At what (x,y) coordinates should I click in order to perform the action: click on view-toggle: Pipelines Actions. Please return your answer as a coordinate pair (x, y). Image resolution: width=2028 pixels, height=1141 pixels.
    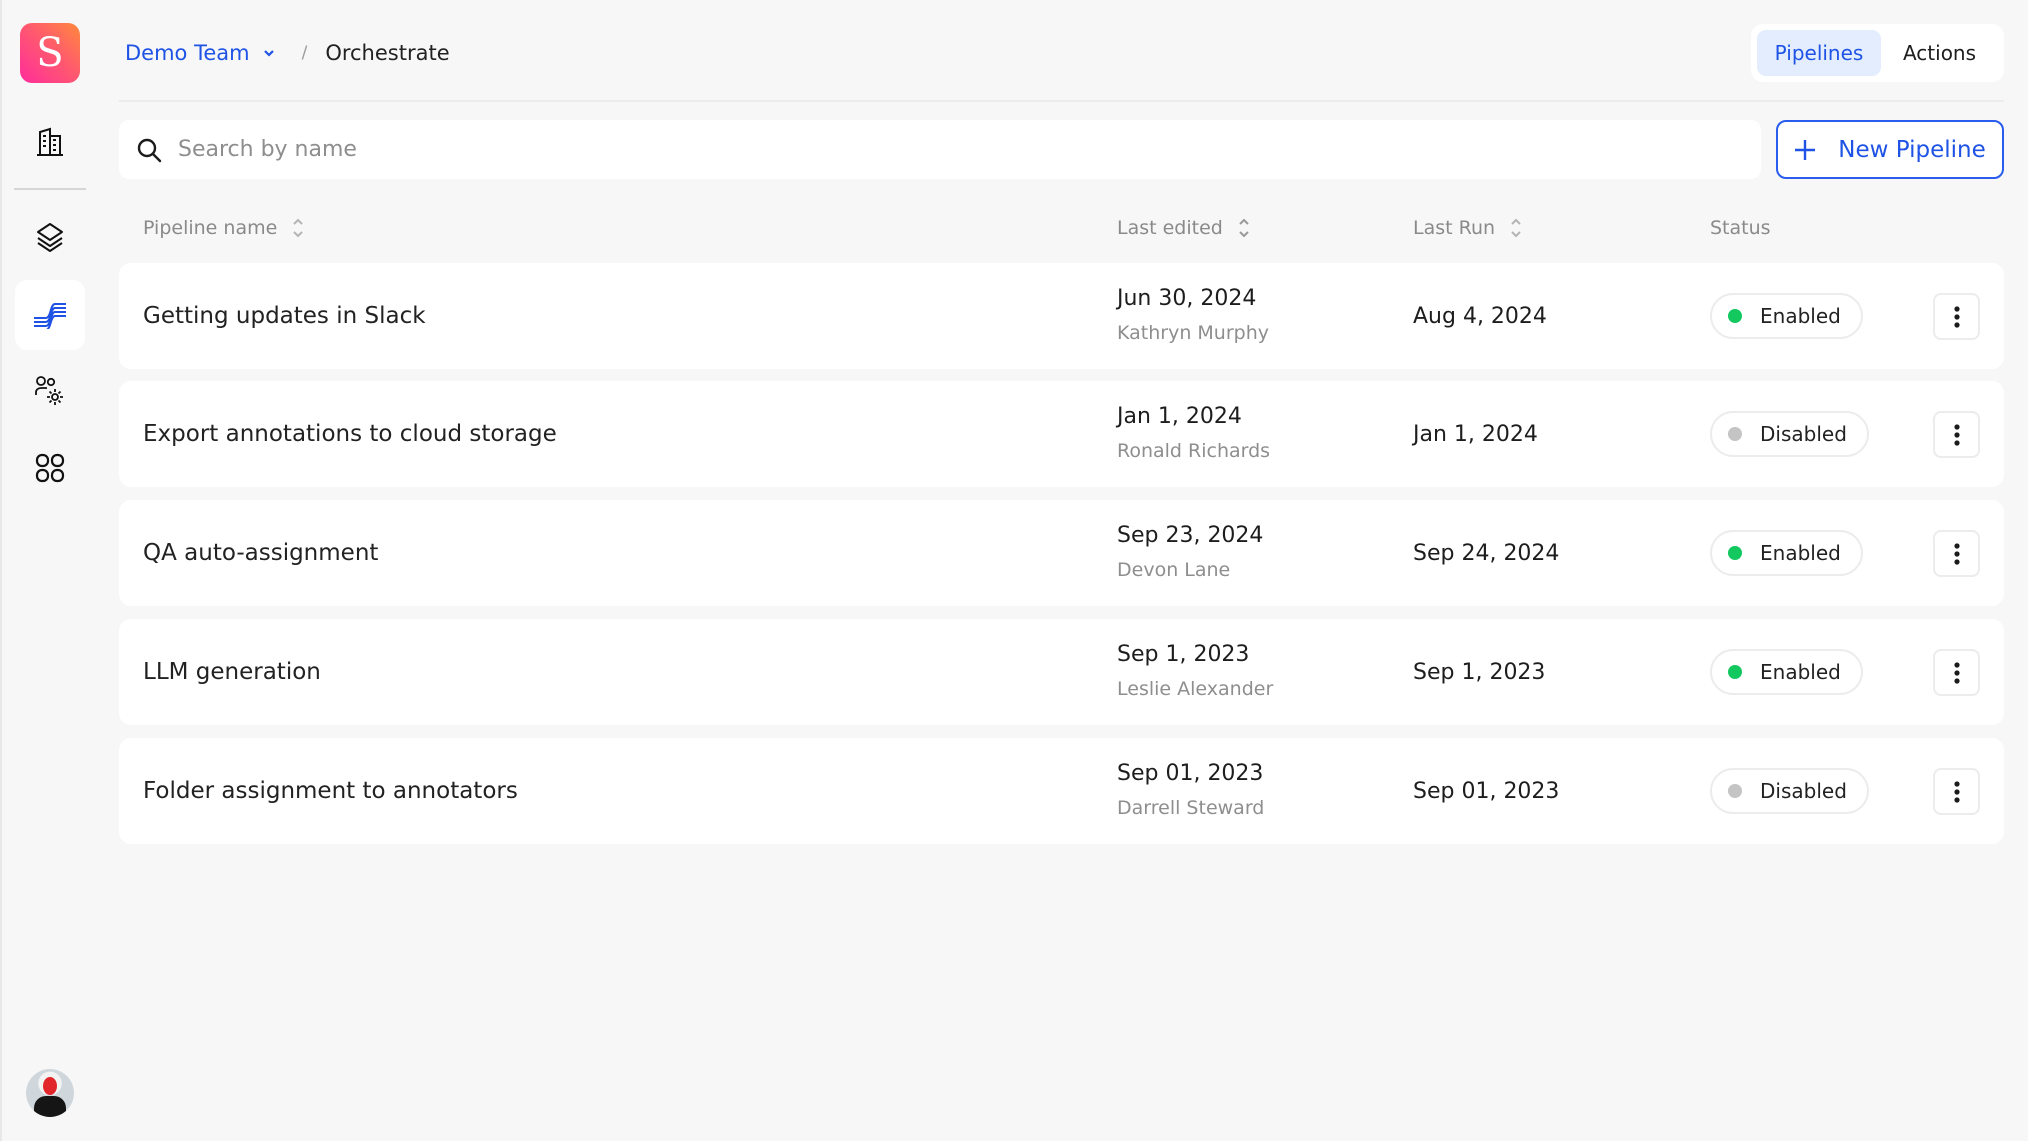
    Looking at the image, I should click on (1877, 53).